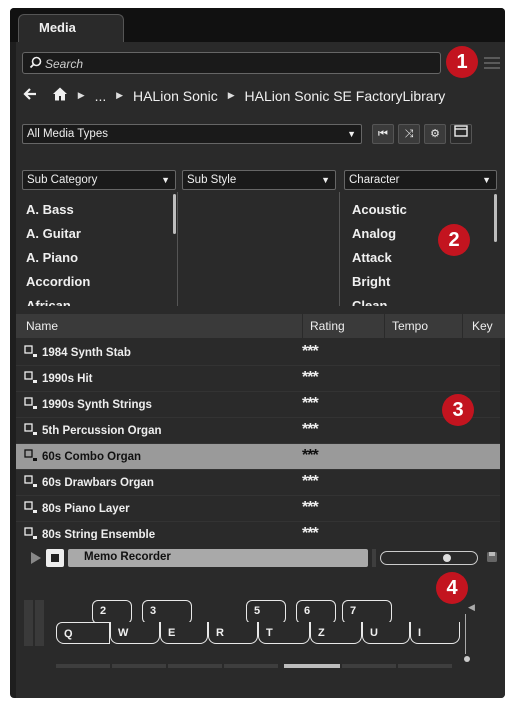 The image size is (505, 702). I want to click on home-icon, so click(60, 95).